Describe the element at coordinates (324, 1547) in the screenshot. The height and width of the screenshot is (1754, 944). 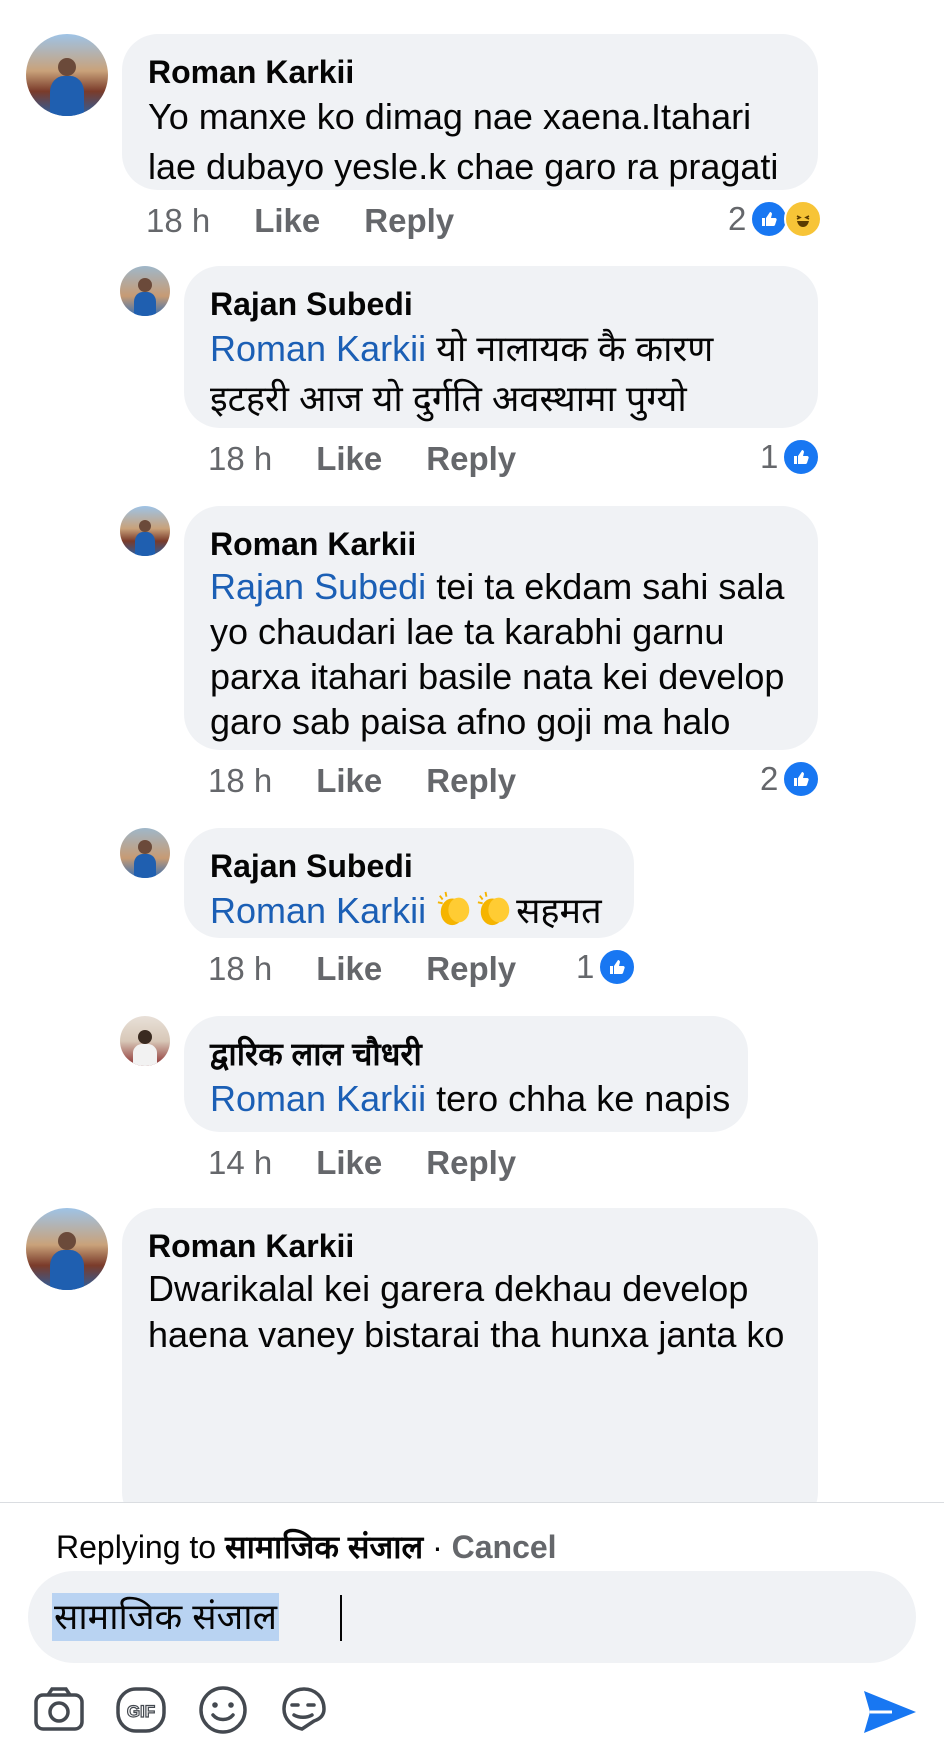
I see `replying-to-name: सामाजिक संजाल` at that location.